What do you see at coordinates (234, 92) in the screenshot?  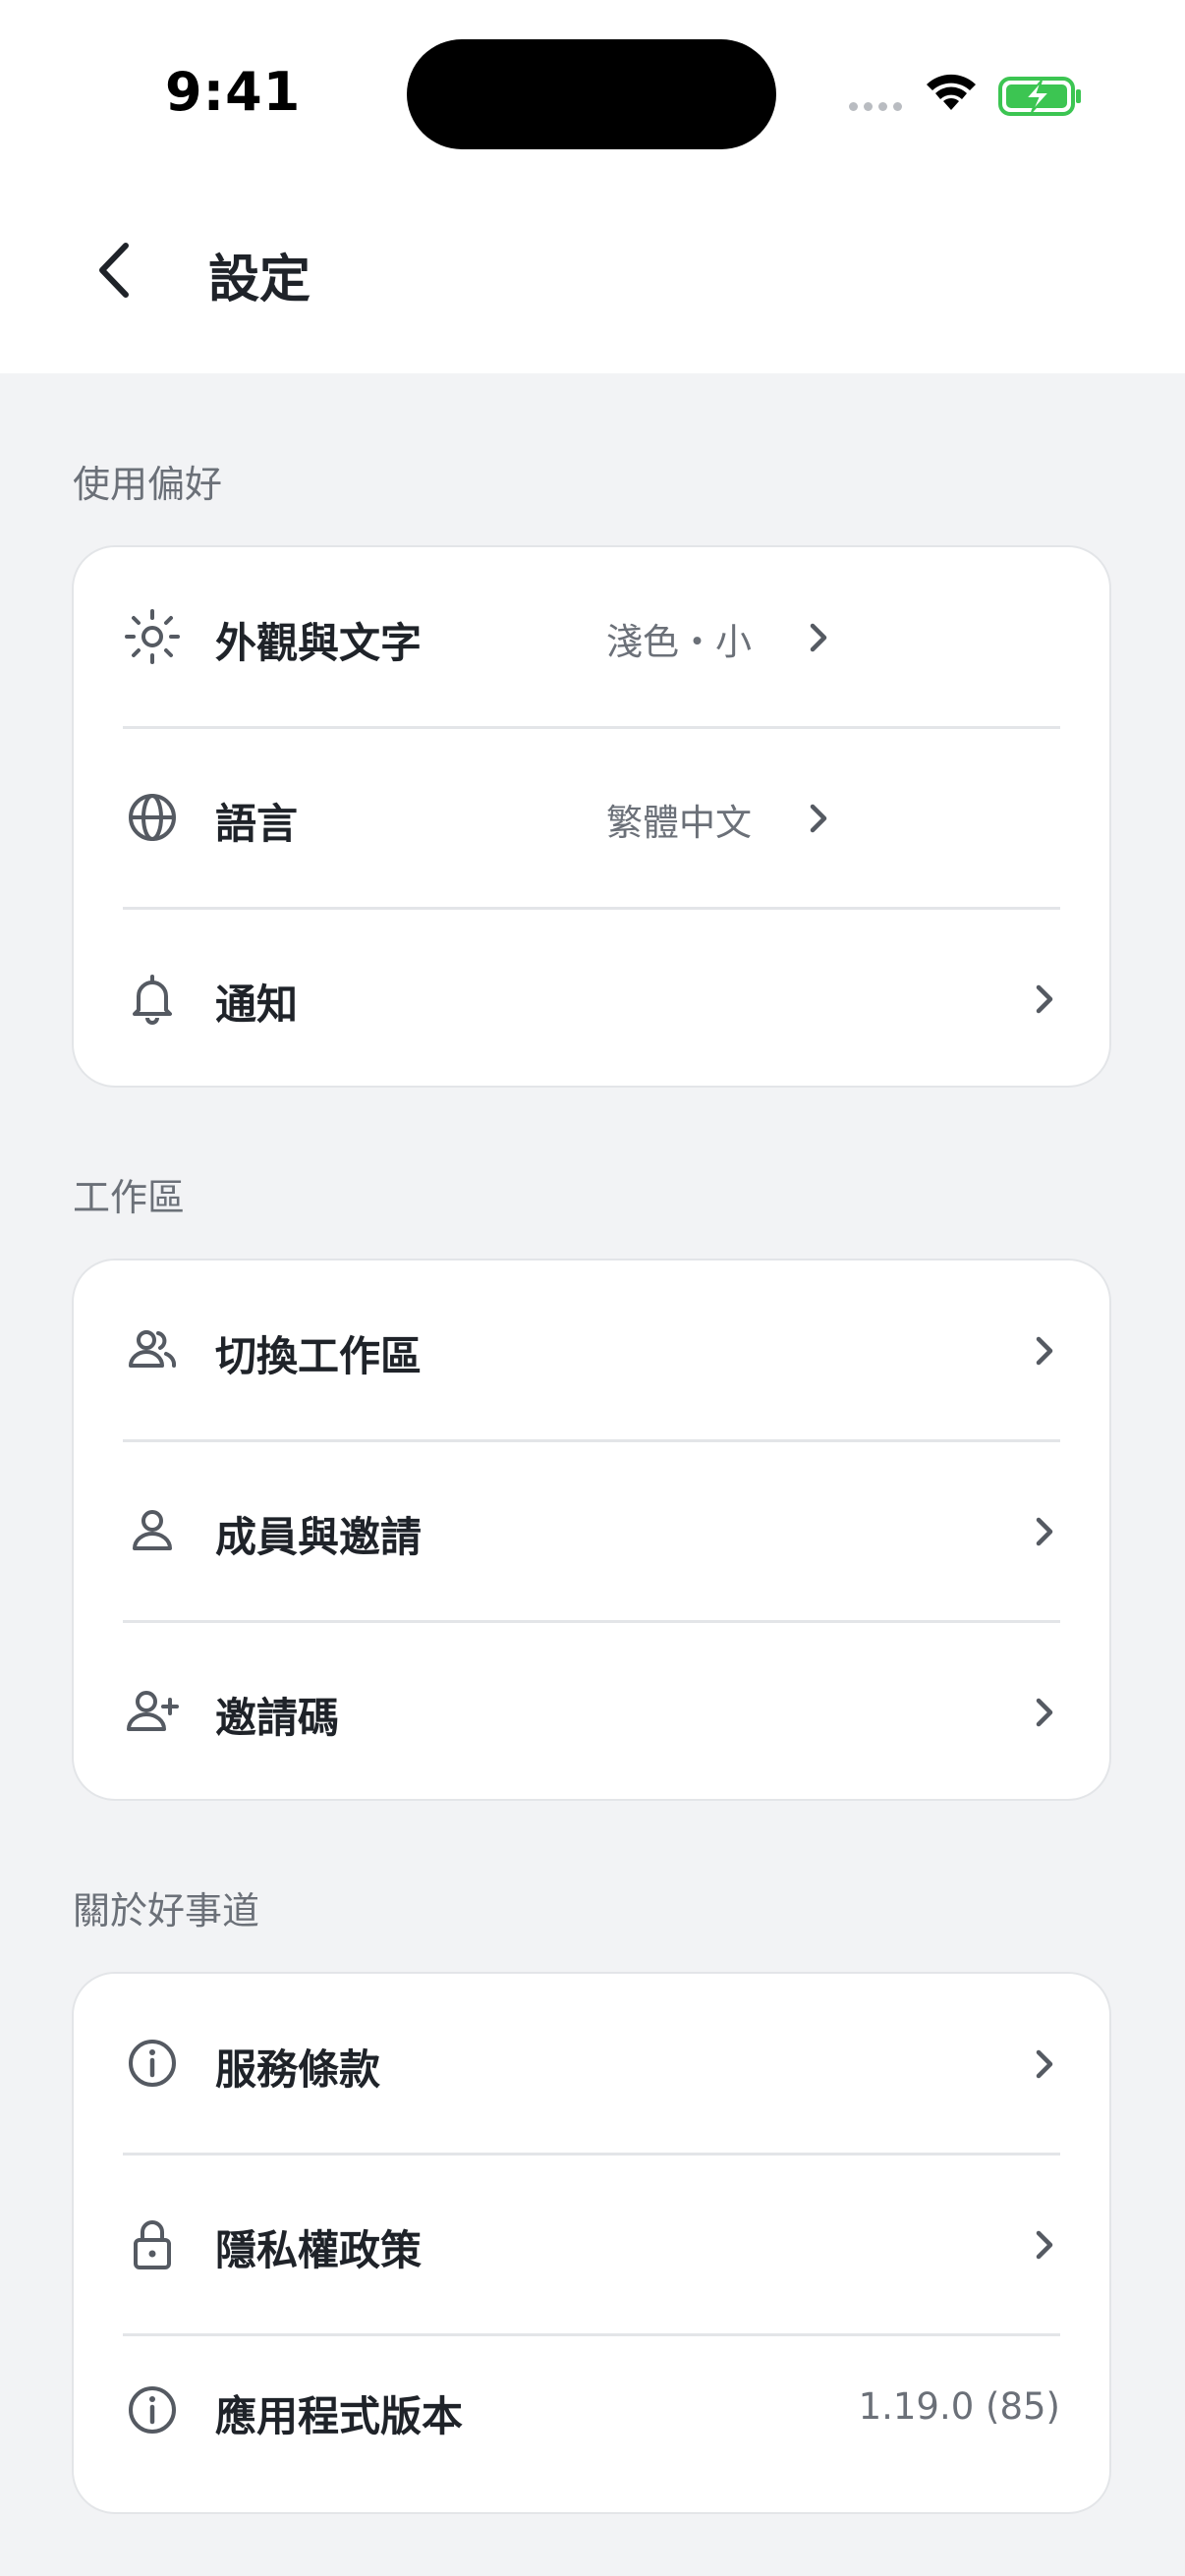 I see `status-time: 9:41` at bounding box center [234, 92].